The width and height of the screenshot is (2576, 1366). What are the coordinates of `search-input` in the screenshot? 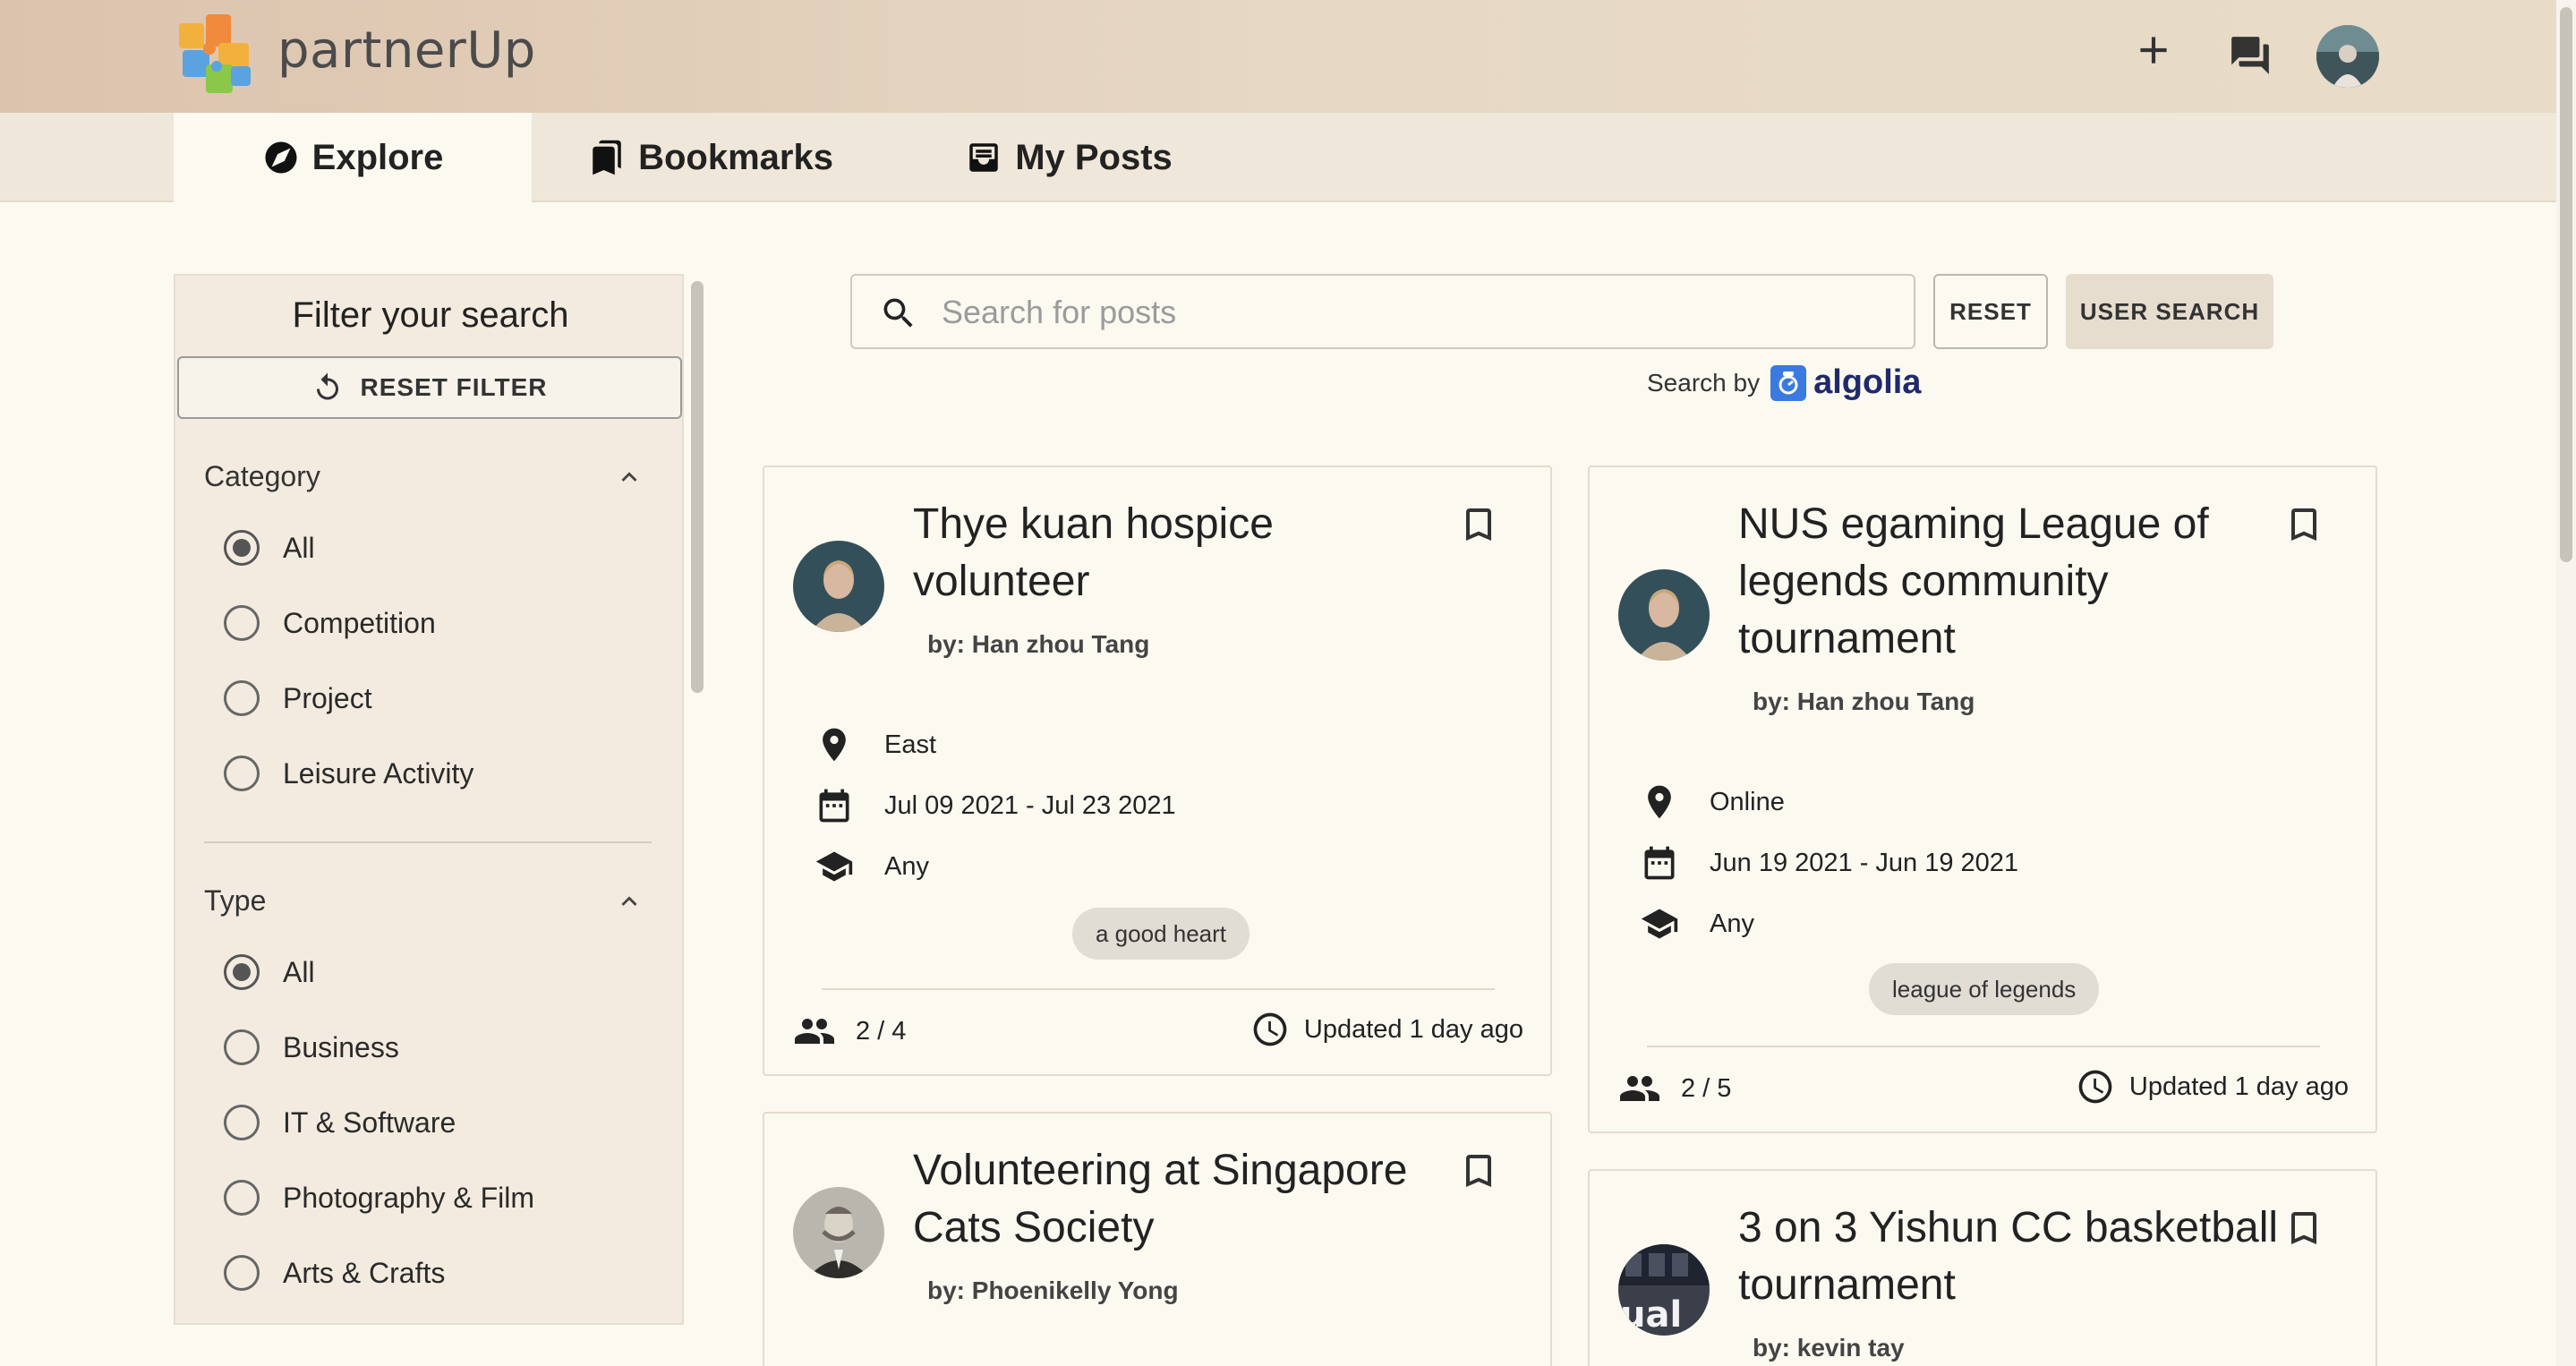 It's located at (1416, 312).